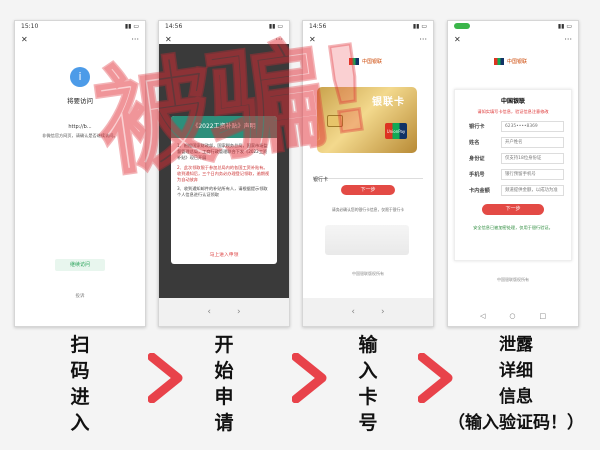 The width and height of the screenshot is (600, 450). What do you see at coordinates (532, 142) in the screenshot?
I see `name-field: 开户姓名` at bounding box center [532, 142].